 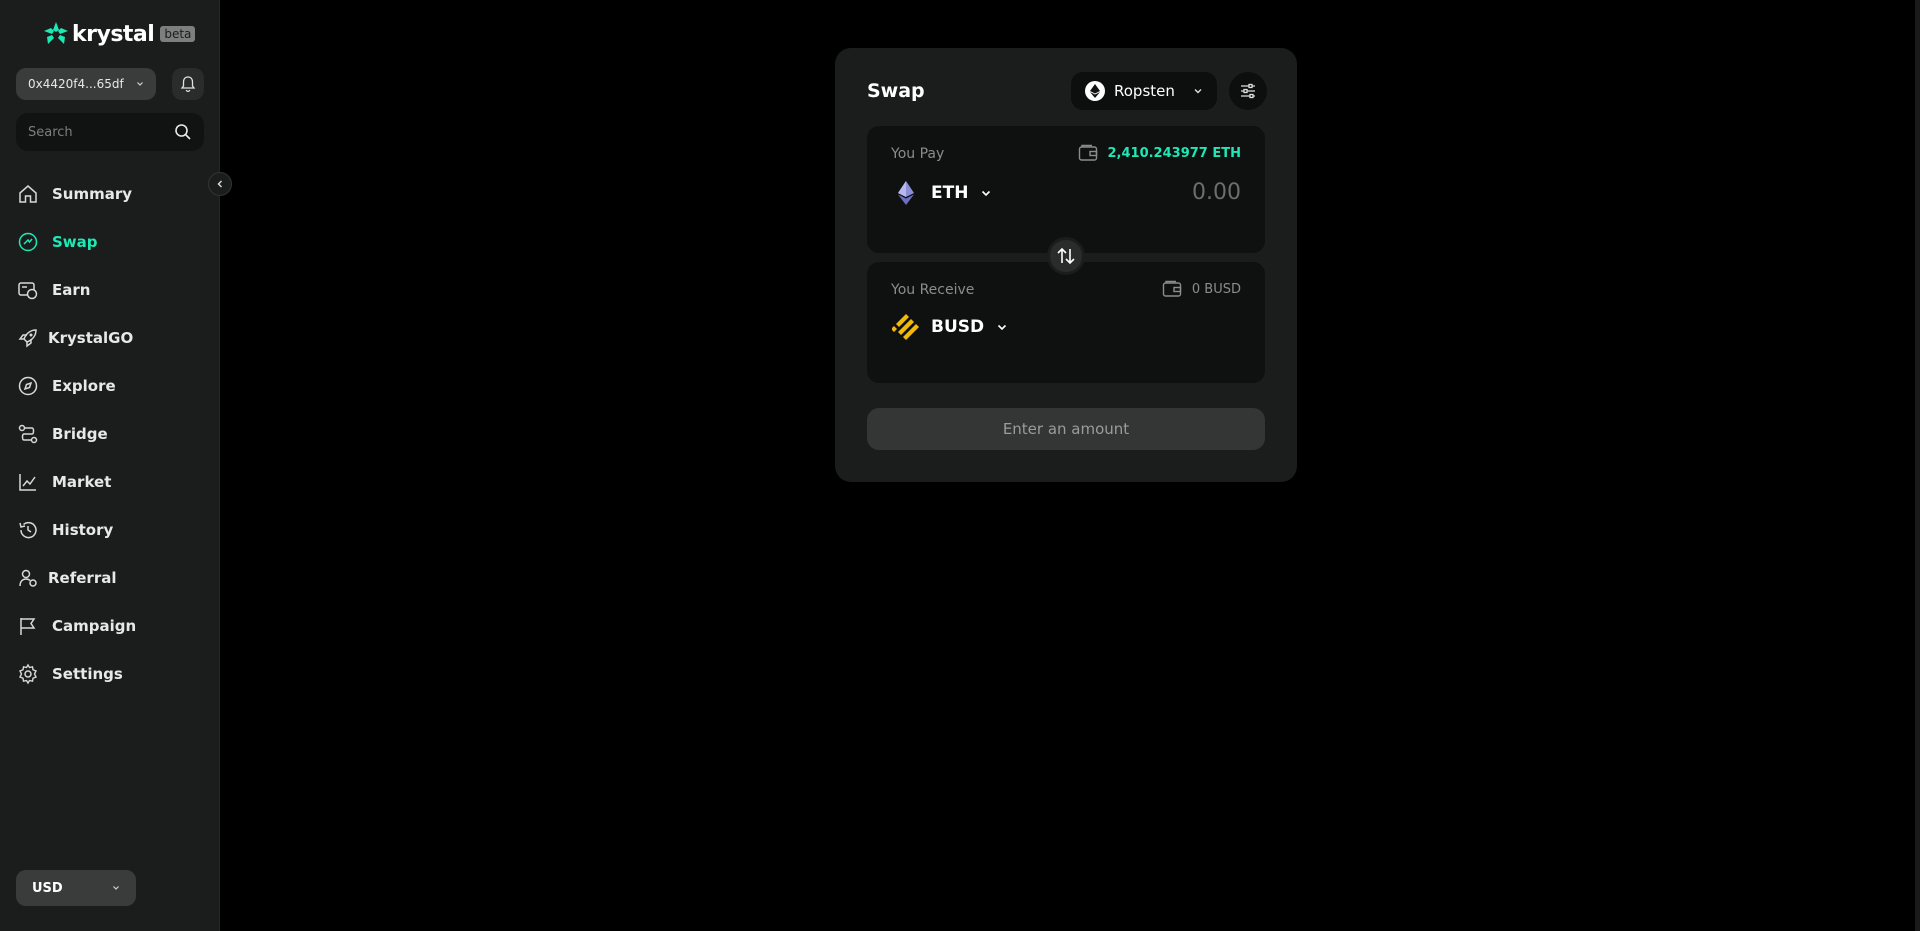 What do you see at coordinates (950, 193) in the screenshot?
I see `pay-token-symbol: ETH` at bounding box center [950, 193].